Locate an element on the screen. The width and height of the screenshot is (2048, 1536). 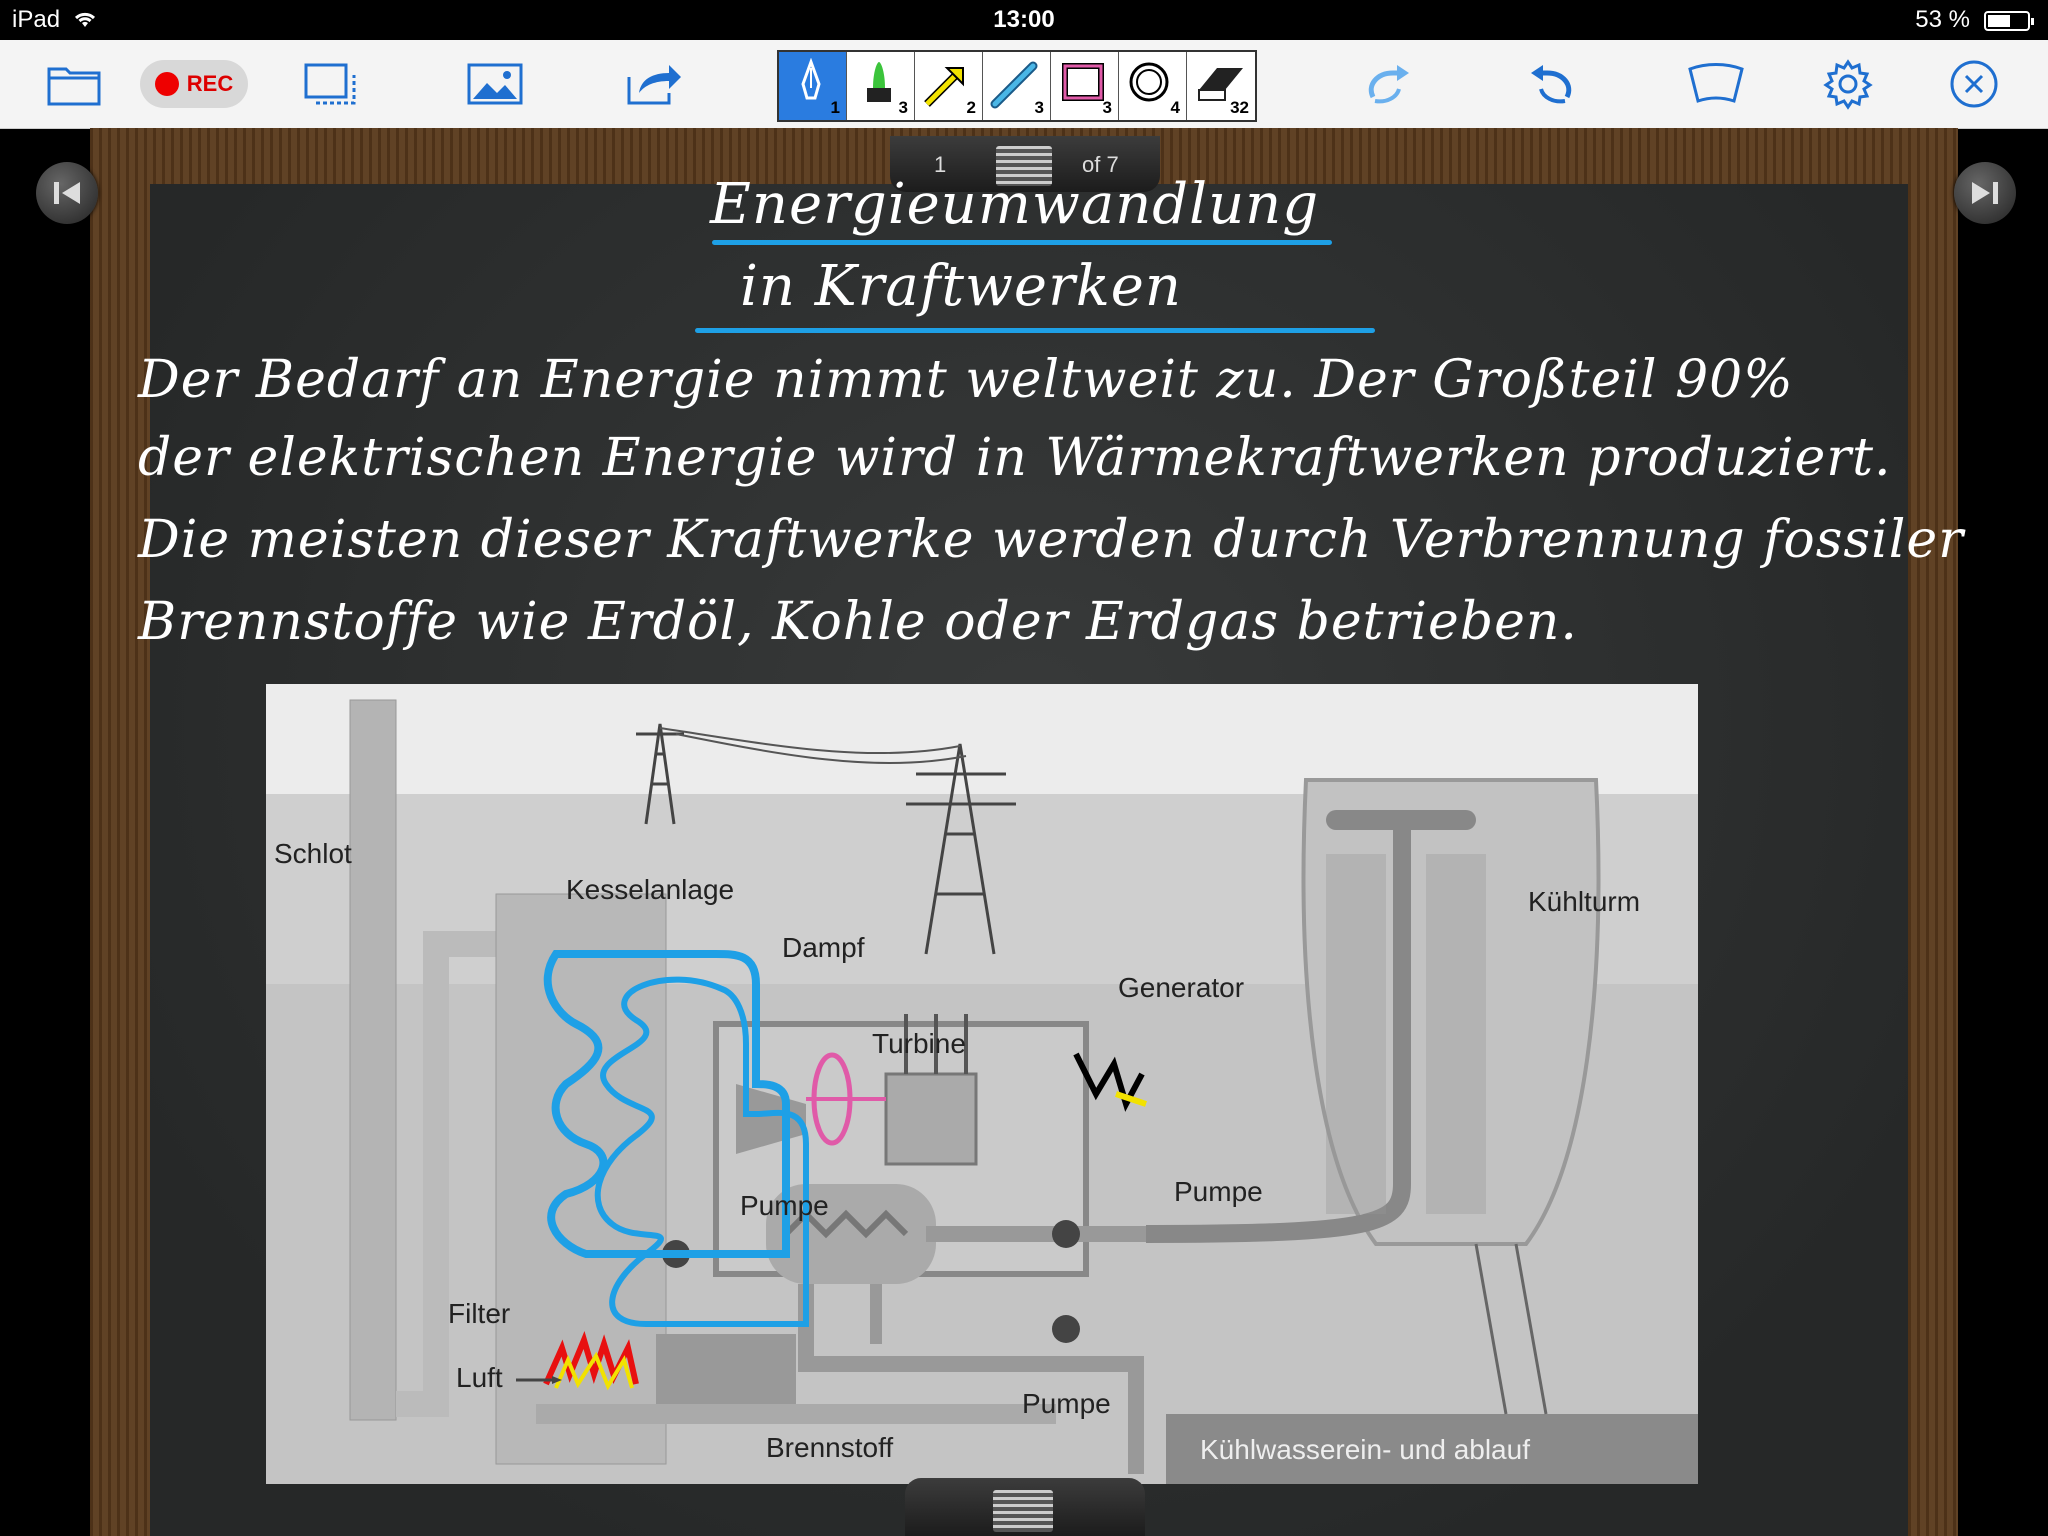
status-bar: iPad 13:00 53 % is located at coordinates (1024, 20).